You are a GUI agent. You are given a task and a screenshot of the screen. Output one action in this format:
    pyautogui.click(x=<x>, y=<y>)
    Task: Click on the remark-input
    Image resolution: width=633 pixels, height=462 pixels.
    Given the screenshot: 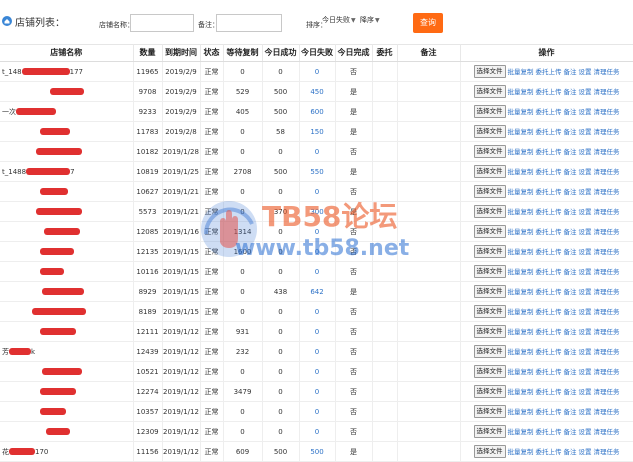 What is the action you would take?
    pyautogui.click(x=249, y=23)
    